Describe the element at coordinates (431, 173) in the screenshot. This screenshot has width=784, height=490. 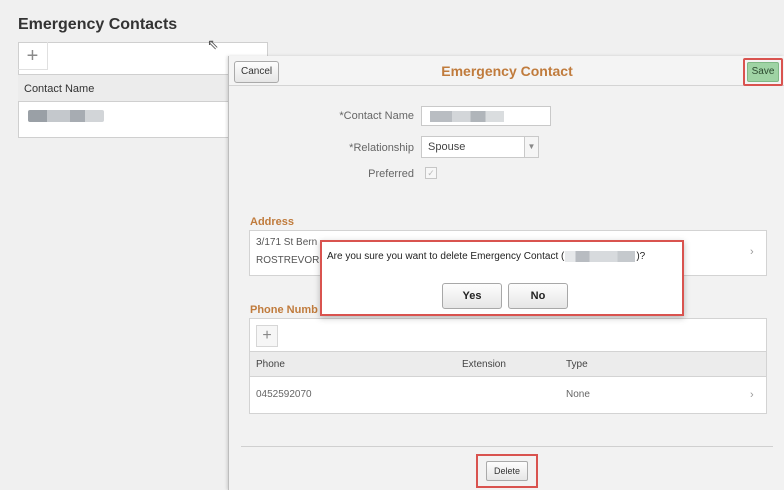
I see `preferred-checkbox: ✓` at that location.